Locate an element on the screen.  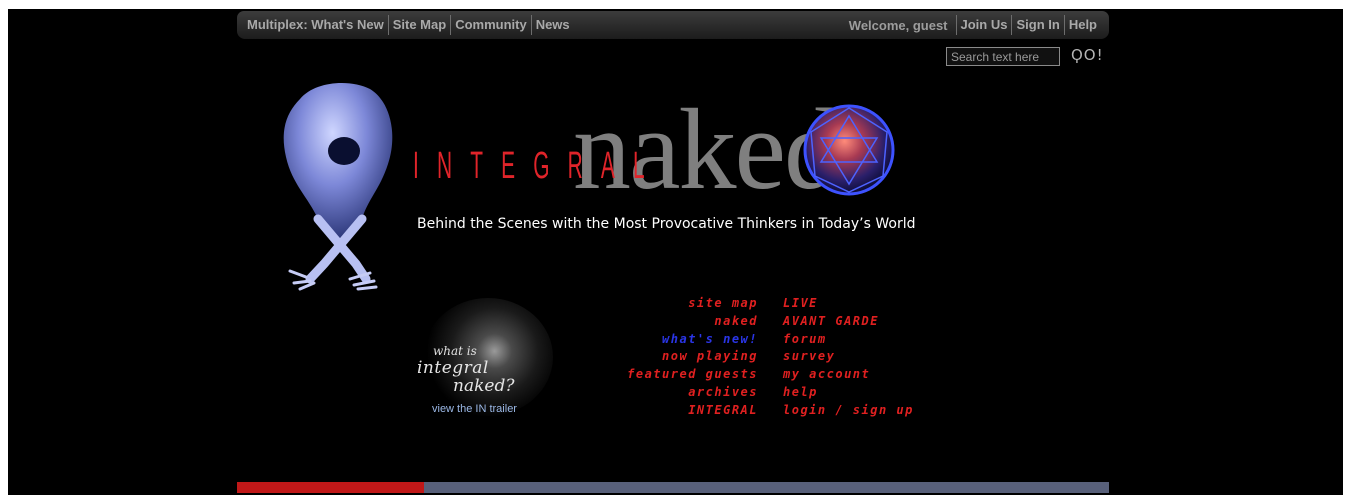
menu-site-map: site map is located at coordinates (683, 304).